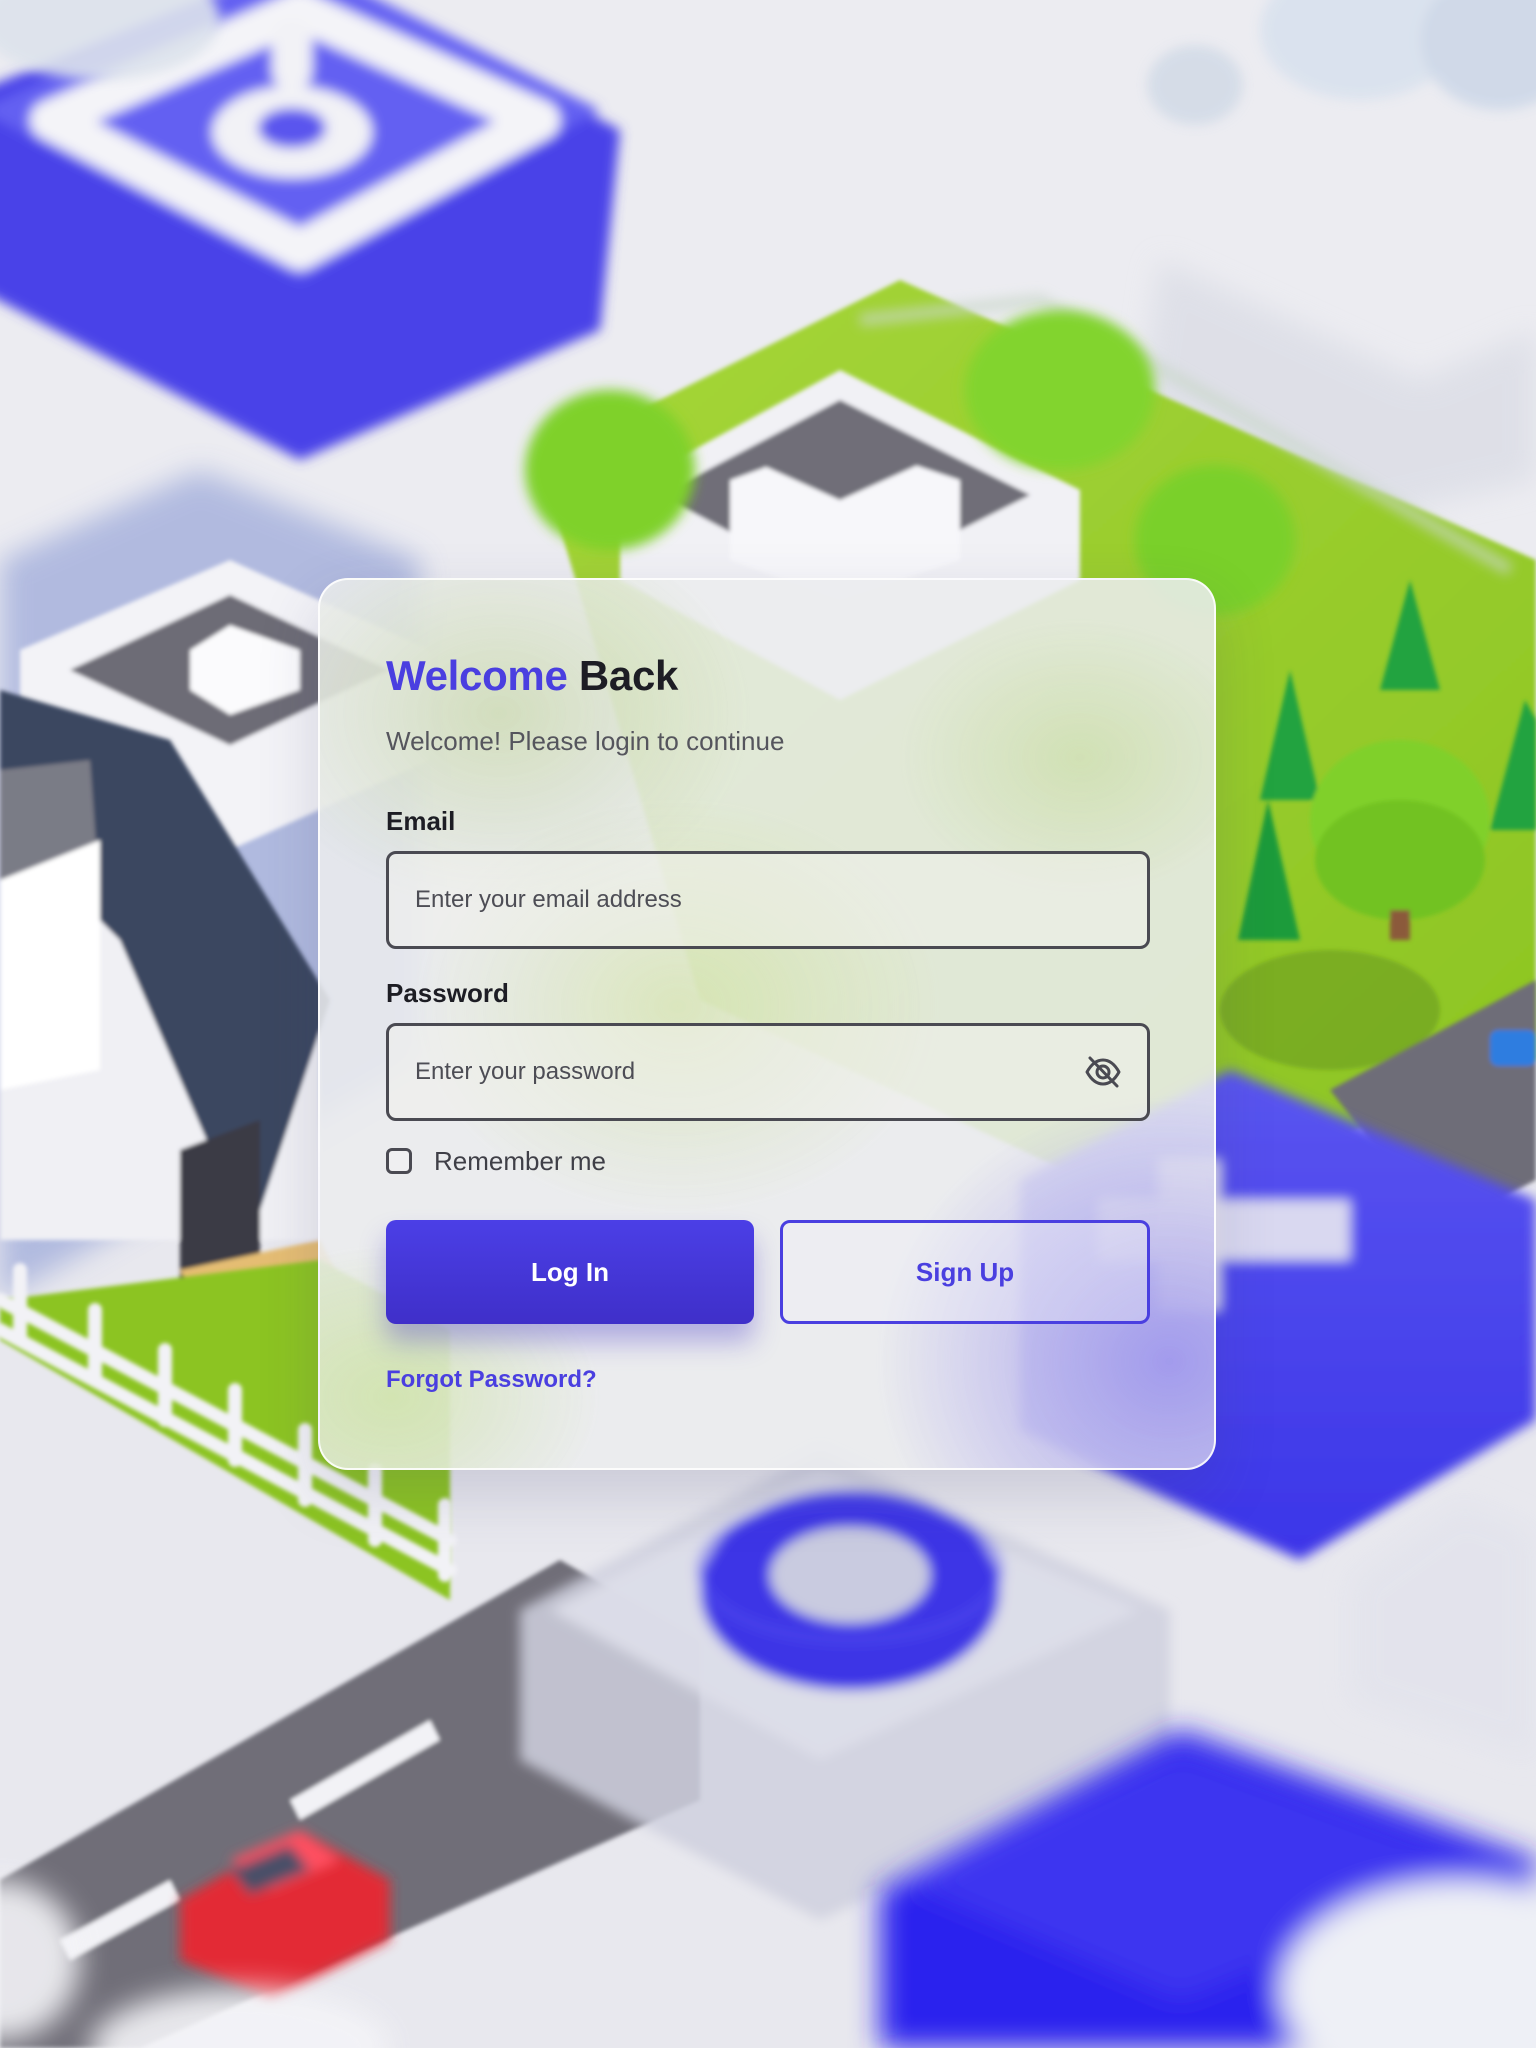  I want to click on remember-me-checkbox, so click(399, 1161).